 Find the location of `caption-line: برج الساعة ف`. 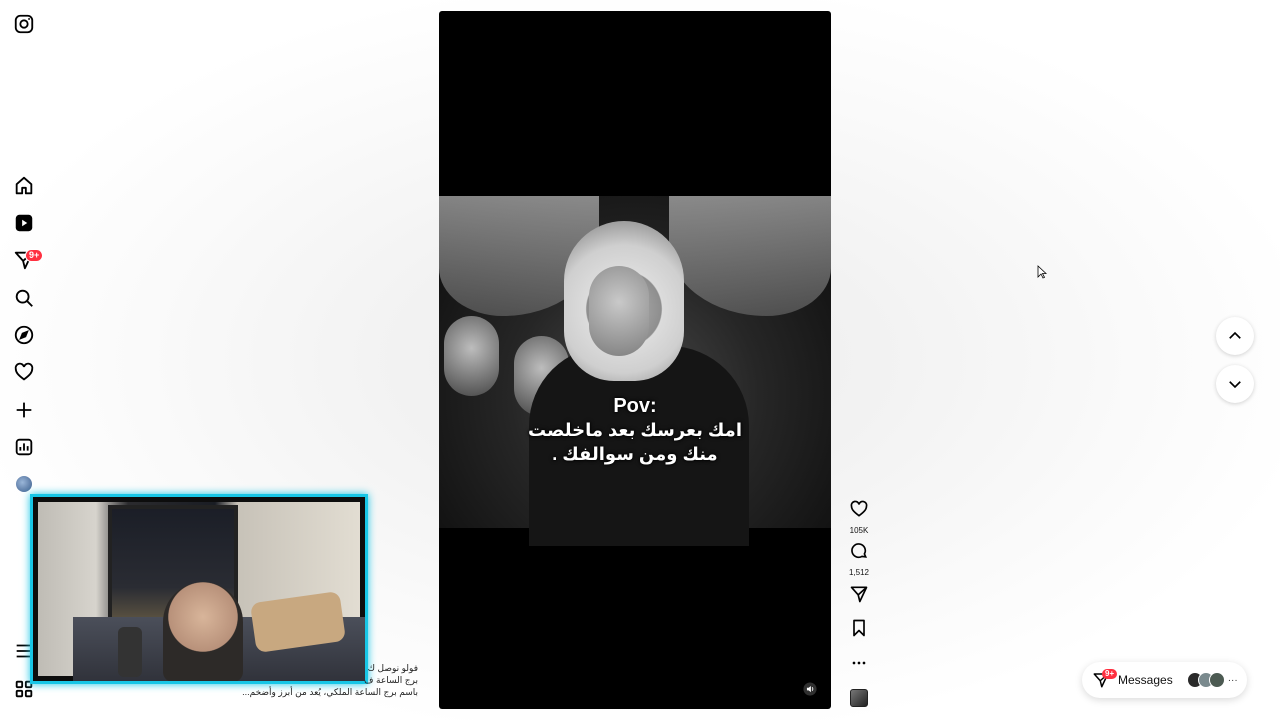

caption-line: برج الساعة ف is located at coordinates (391, 680).